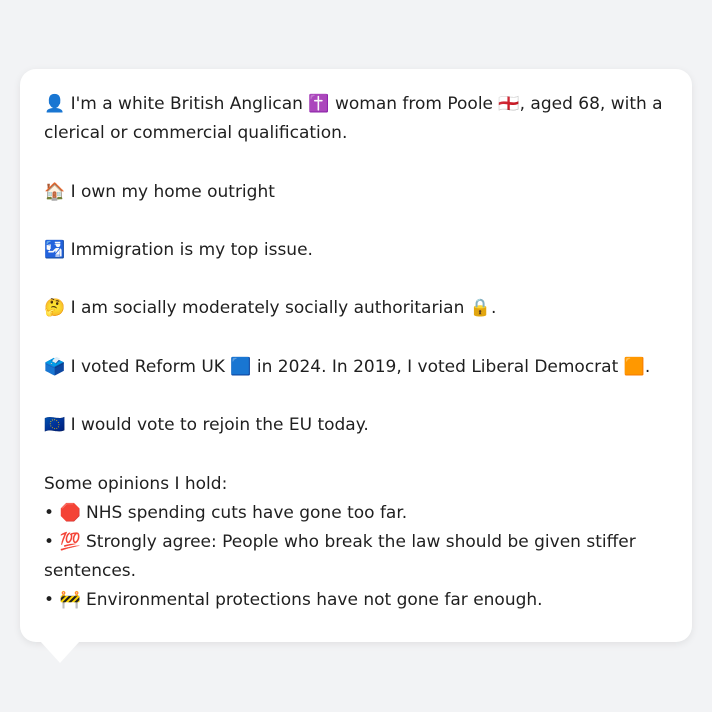 This screenshot has height=712, width=712. I want to click on ballot-box-icon: 🗳️, so click(55, 366).